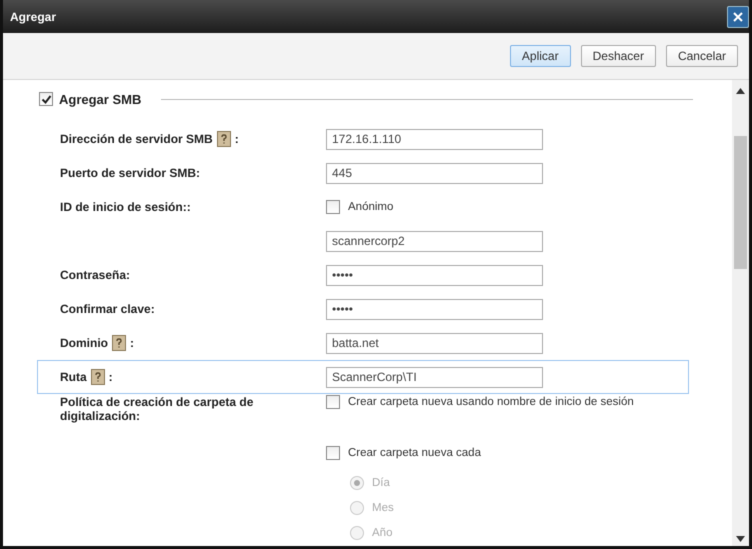 This screenshot has width=752, height=549. What do you see at coordinates (434, 343) in the screenshot?
I see `input-field: batta.net` at bounding box center [434, 343].